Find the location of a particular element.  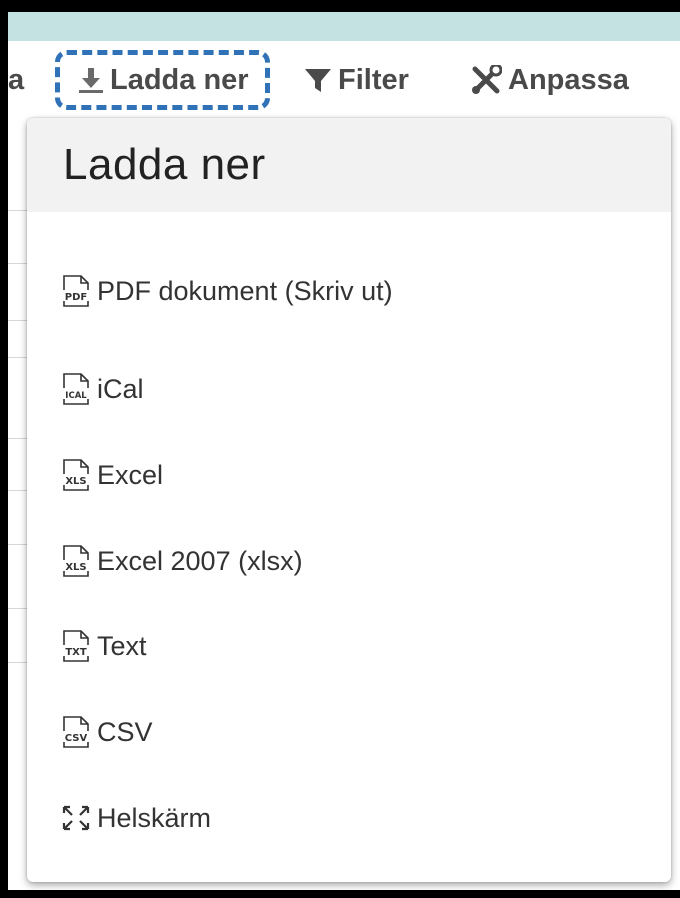

top-bar is located at coordinates (344, 26).